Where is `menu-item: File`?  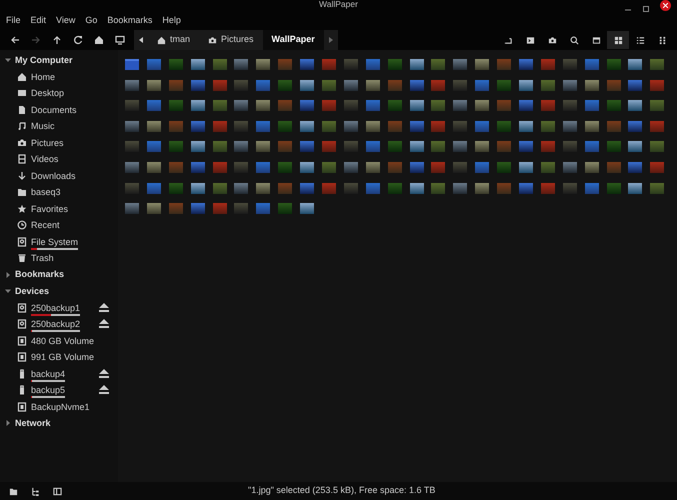 menu-item: File is located at coordinates (13, 21).